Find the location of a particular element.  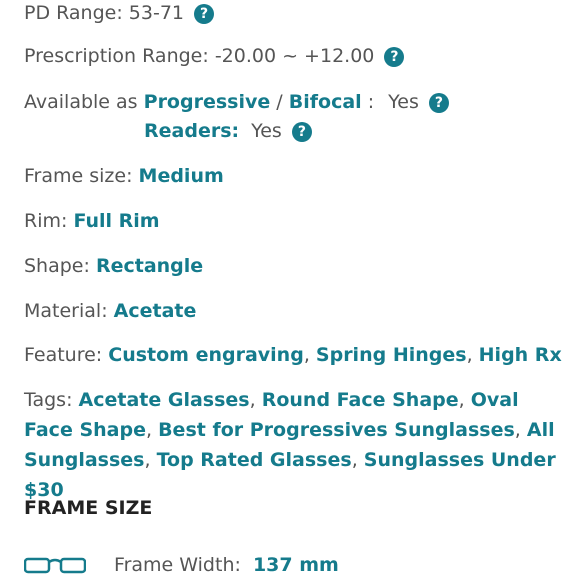

shape-link: Rectangle is located at coordinates (149, 266).